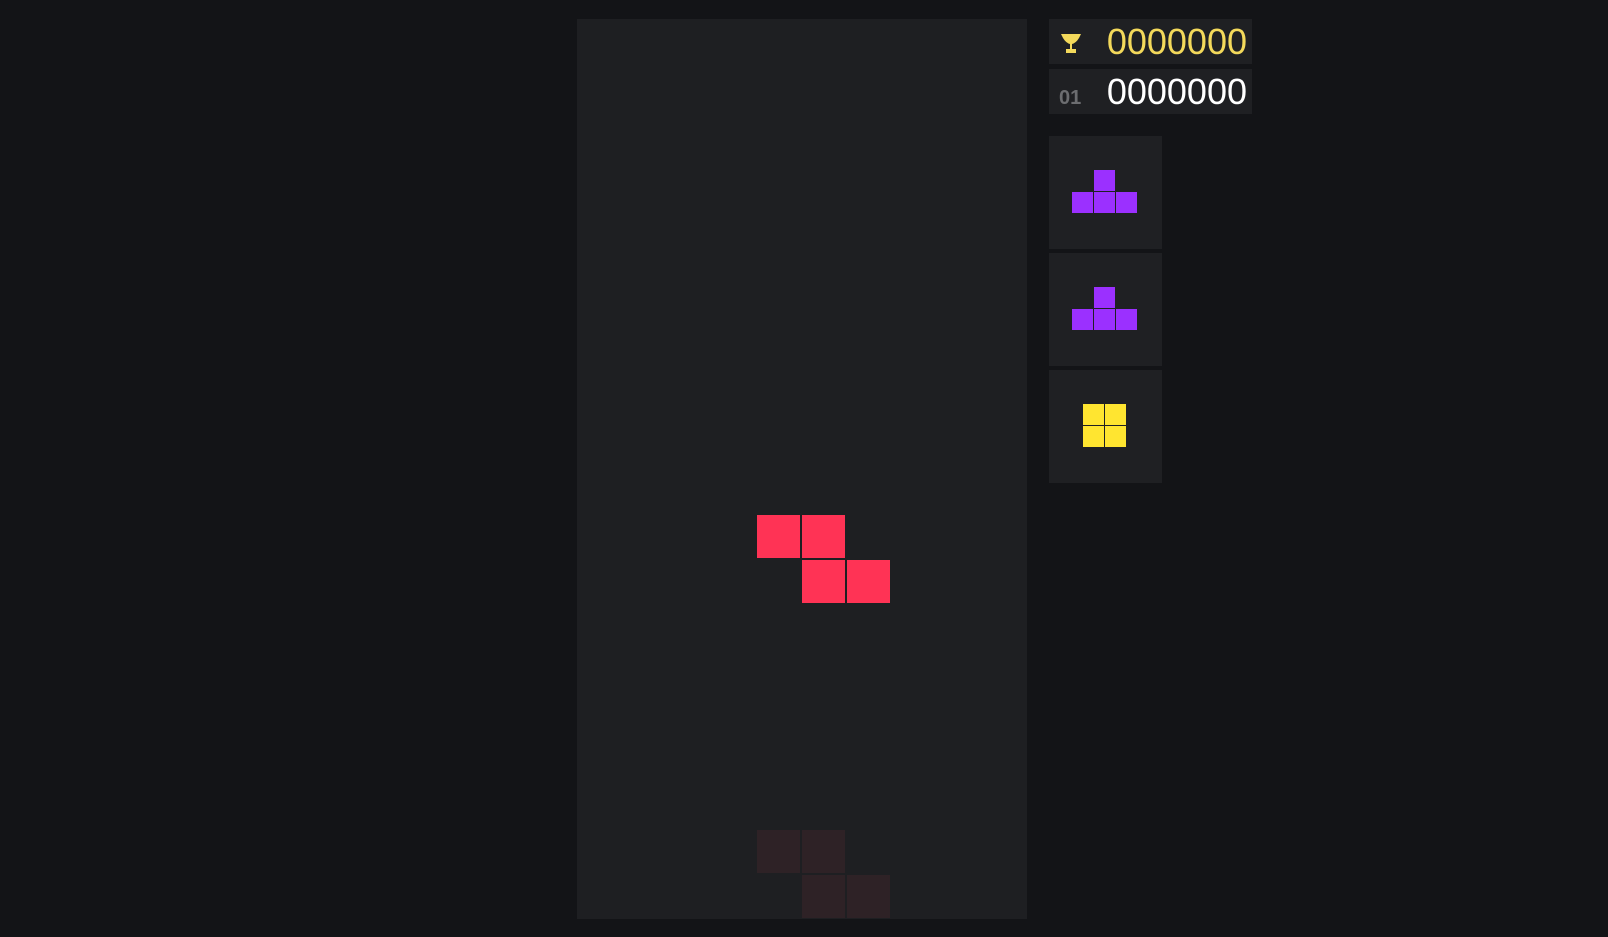 This screenshot has width=1608, height=937. I want to click on high-score-panel: 0000000, so click(1150, 41).